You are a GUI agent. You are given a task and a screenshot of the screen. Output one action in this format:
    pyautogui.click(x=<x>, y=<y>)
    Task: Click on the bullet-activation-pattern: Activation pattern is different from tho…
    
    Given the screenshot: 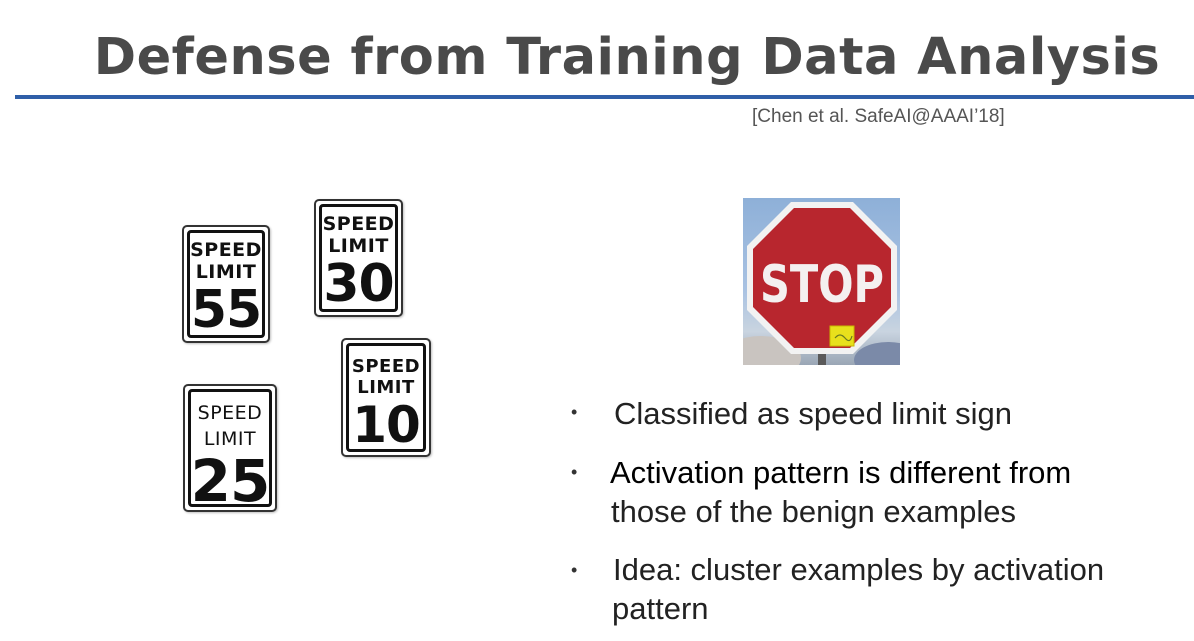 What is the action you would take?
    pyautogui.click(x=890, y=492)
    